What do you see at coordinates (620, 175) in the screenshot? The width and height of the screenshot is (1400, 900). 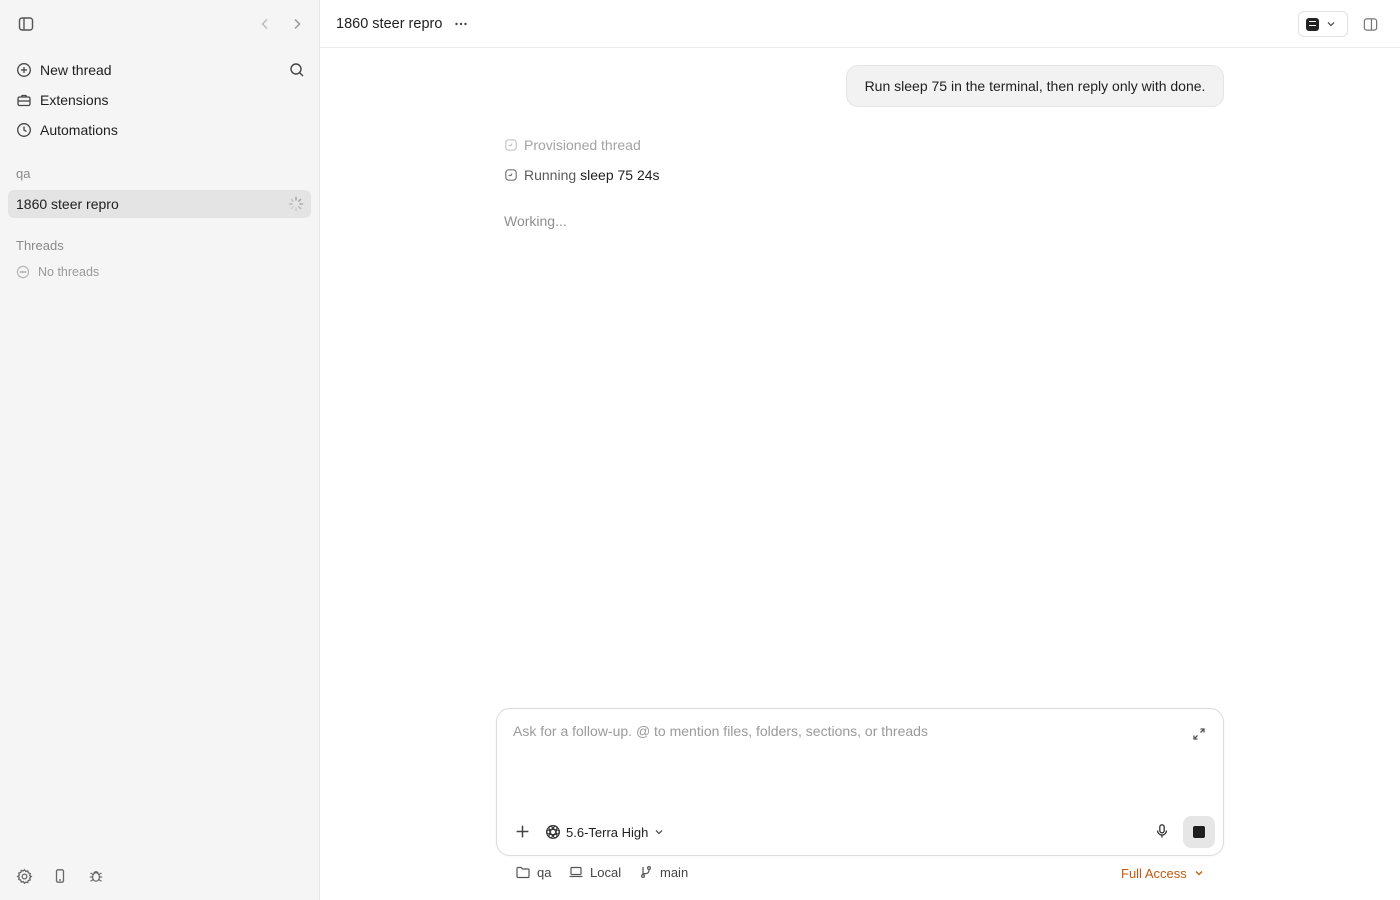 I see `status-running-command: sleep 75 24s` at bounding box center [620, 175].